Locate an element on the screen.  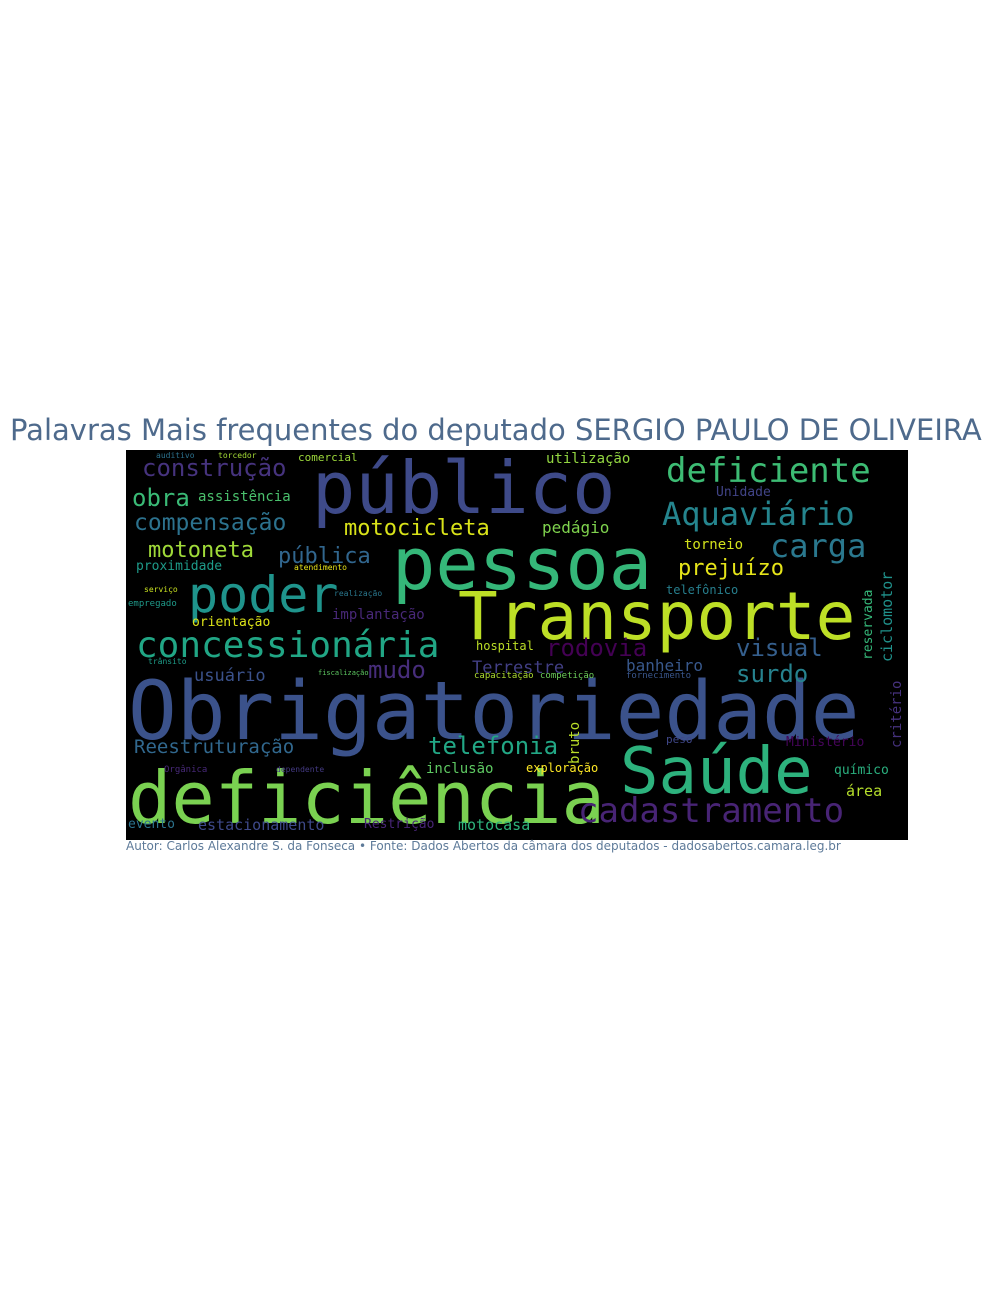
cloud-word: pedágio is located at coordinates (576, 527).